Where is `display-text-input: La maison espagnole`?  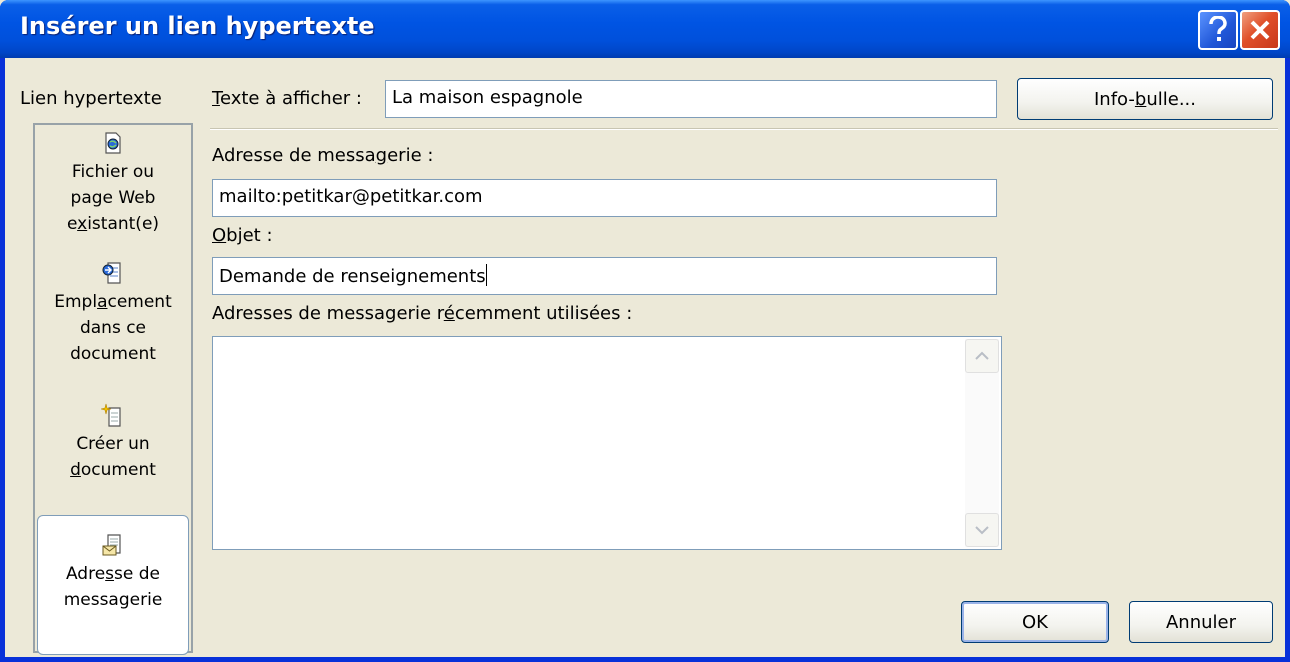
display-text-input: La maison espagnole is located at coordinates (691, 99).